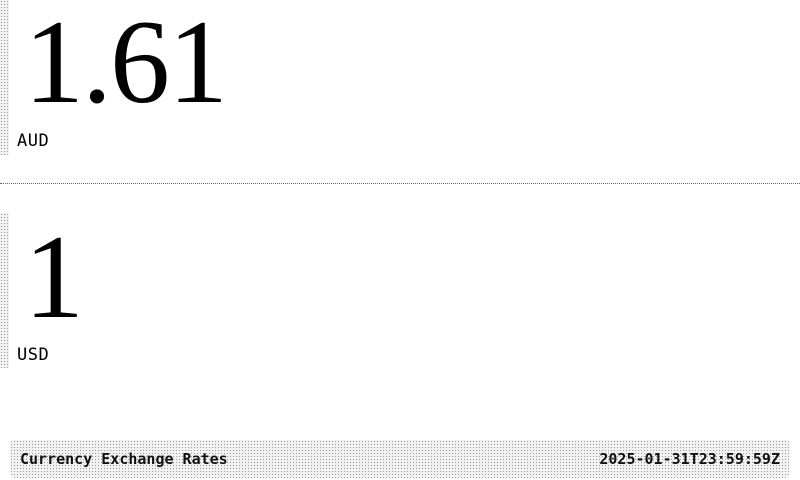 Image resolution: width=800 pixels, height=480 pixels. What do you see at coordinates (33, 141) in the screenshot?
I see `currency-code: AUD` at bounding box center [33, 141].